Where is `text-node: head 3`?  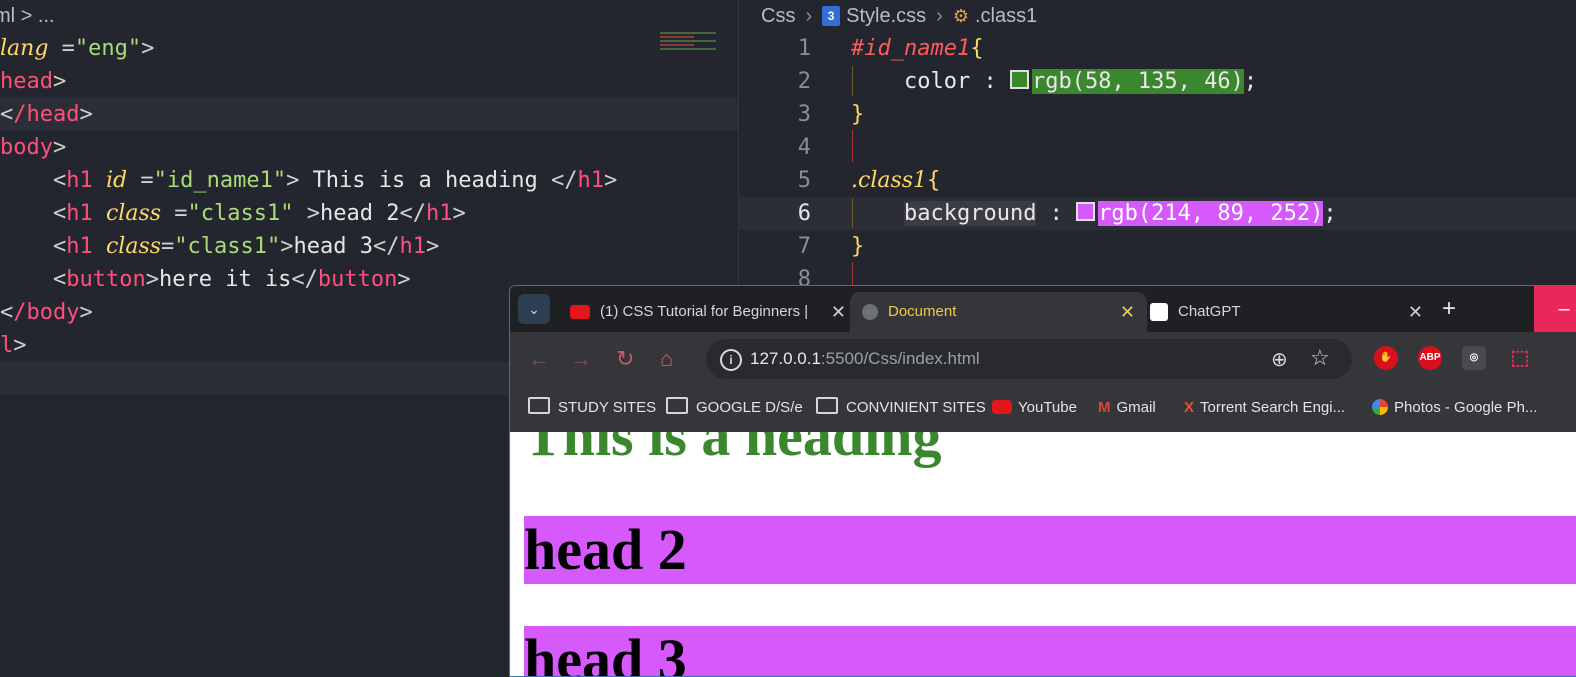
text-node: head 3 is located at coordinates (333, 246).